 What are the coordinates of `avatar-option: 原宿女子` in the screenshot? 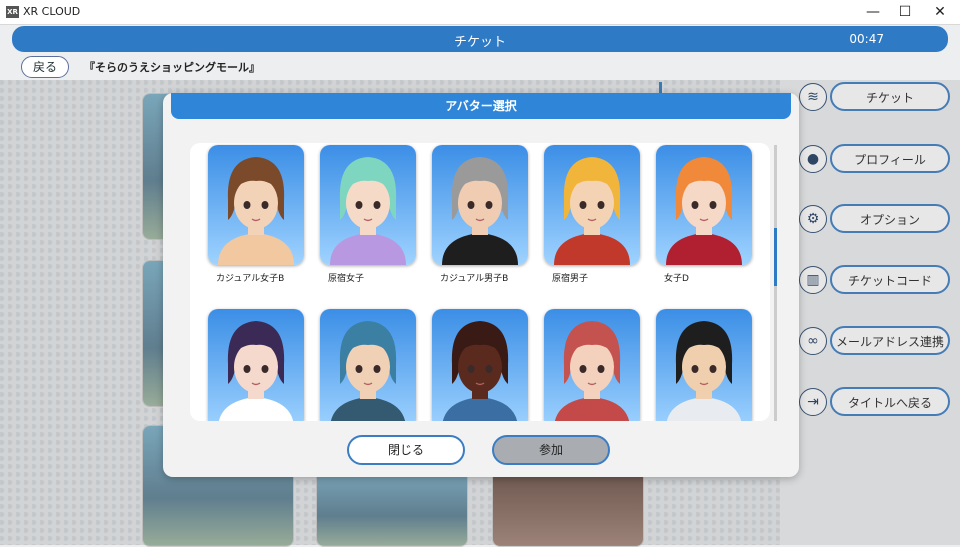 It's located at (368, 214).